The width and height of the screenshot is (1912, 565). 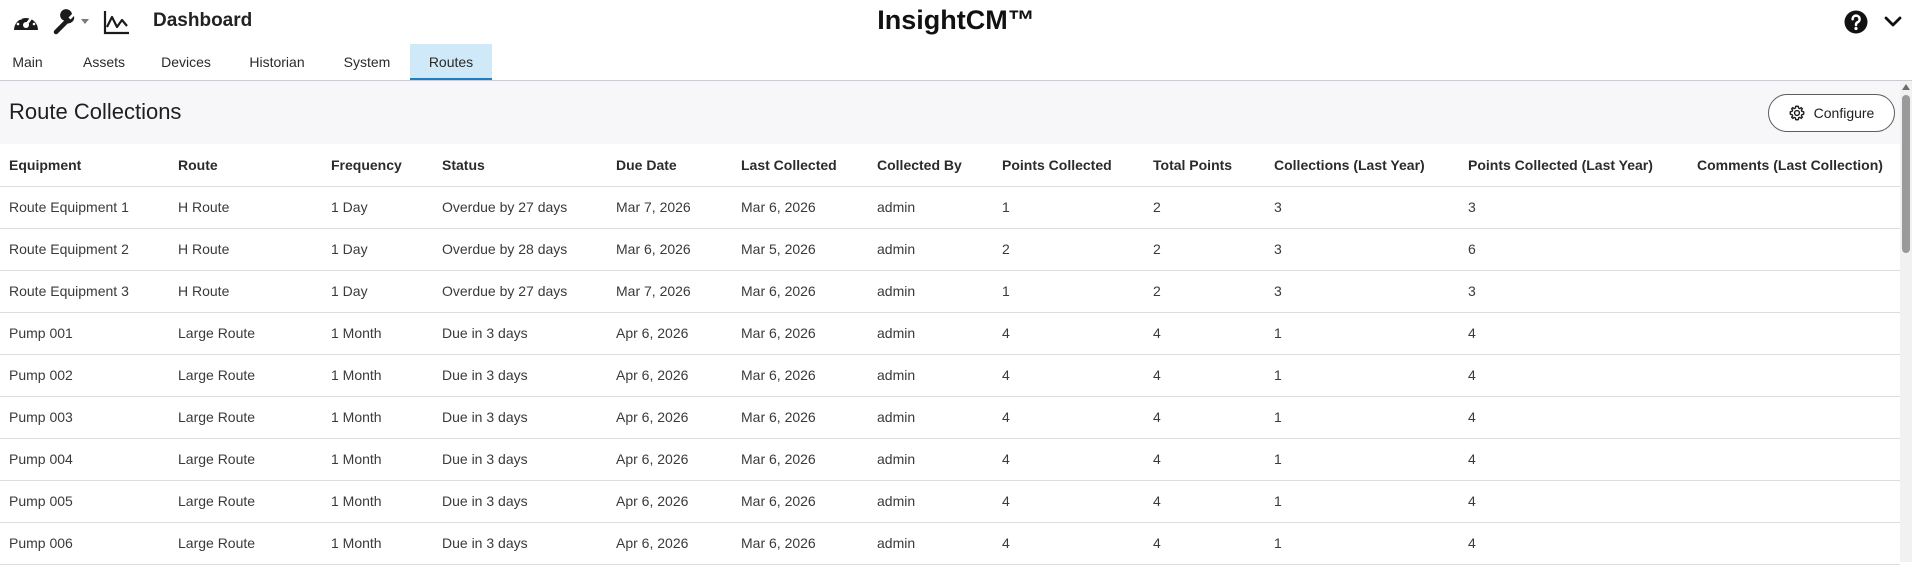 What do you see at coordinates (1472, 249) in the screenshot?
I see `cell-points-collected-last-year: 6` at bounding box center [1472, 249].